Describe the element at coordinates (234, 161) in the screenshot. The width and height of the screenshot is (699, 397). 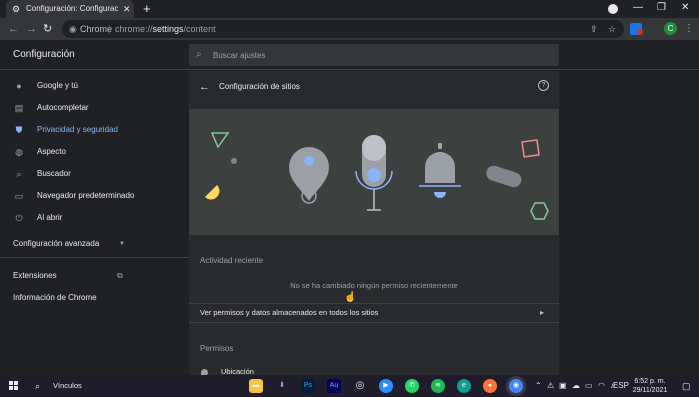
I see `dot-shape` at that location.